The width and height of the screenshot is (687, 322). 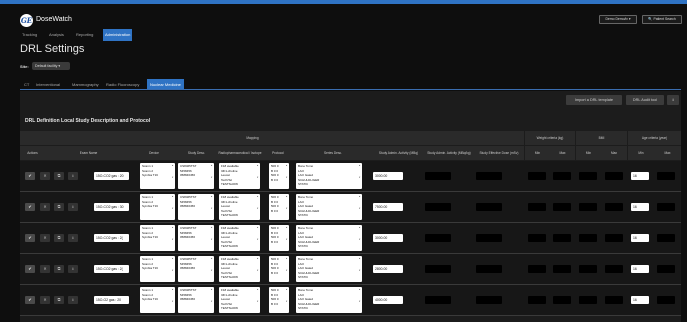 What do you see at coordinates (388, 300) in the screenshot?
I see `study-admin-activity-input: 4000.00` at bounding box center [388, 300].